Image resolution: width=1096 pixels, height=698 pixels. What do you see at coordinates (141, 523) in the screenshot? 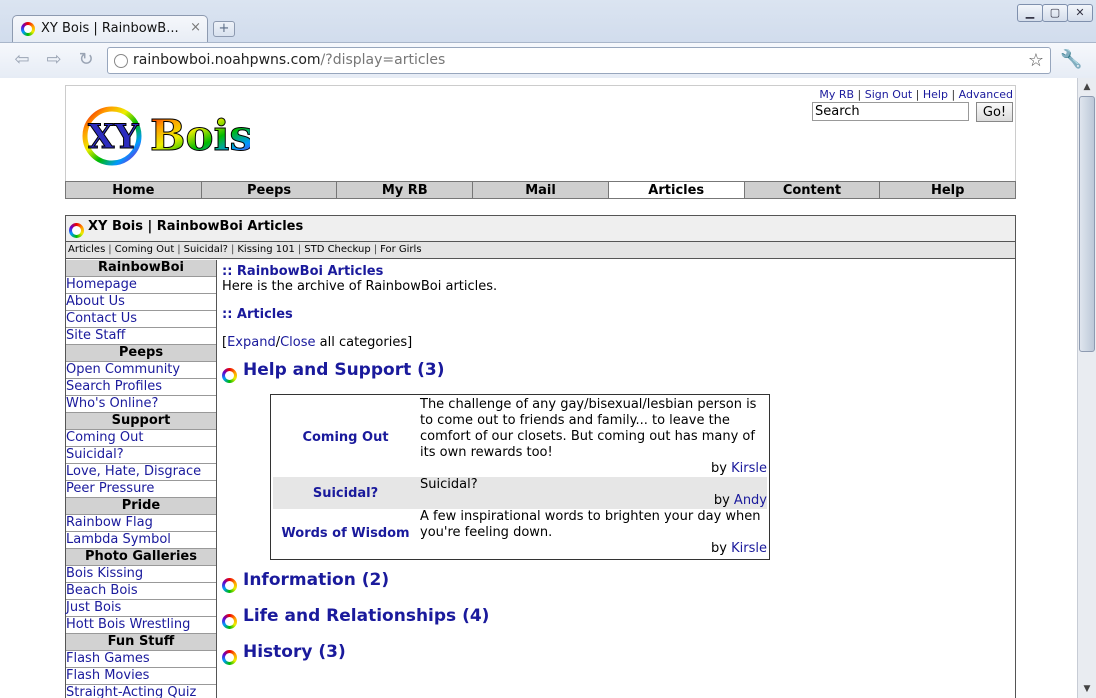
I see `sidebar-item-rainbow-flag: Rainbow Flag` at bounding box center [141, 523].